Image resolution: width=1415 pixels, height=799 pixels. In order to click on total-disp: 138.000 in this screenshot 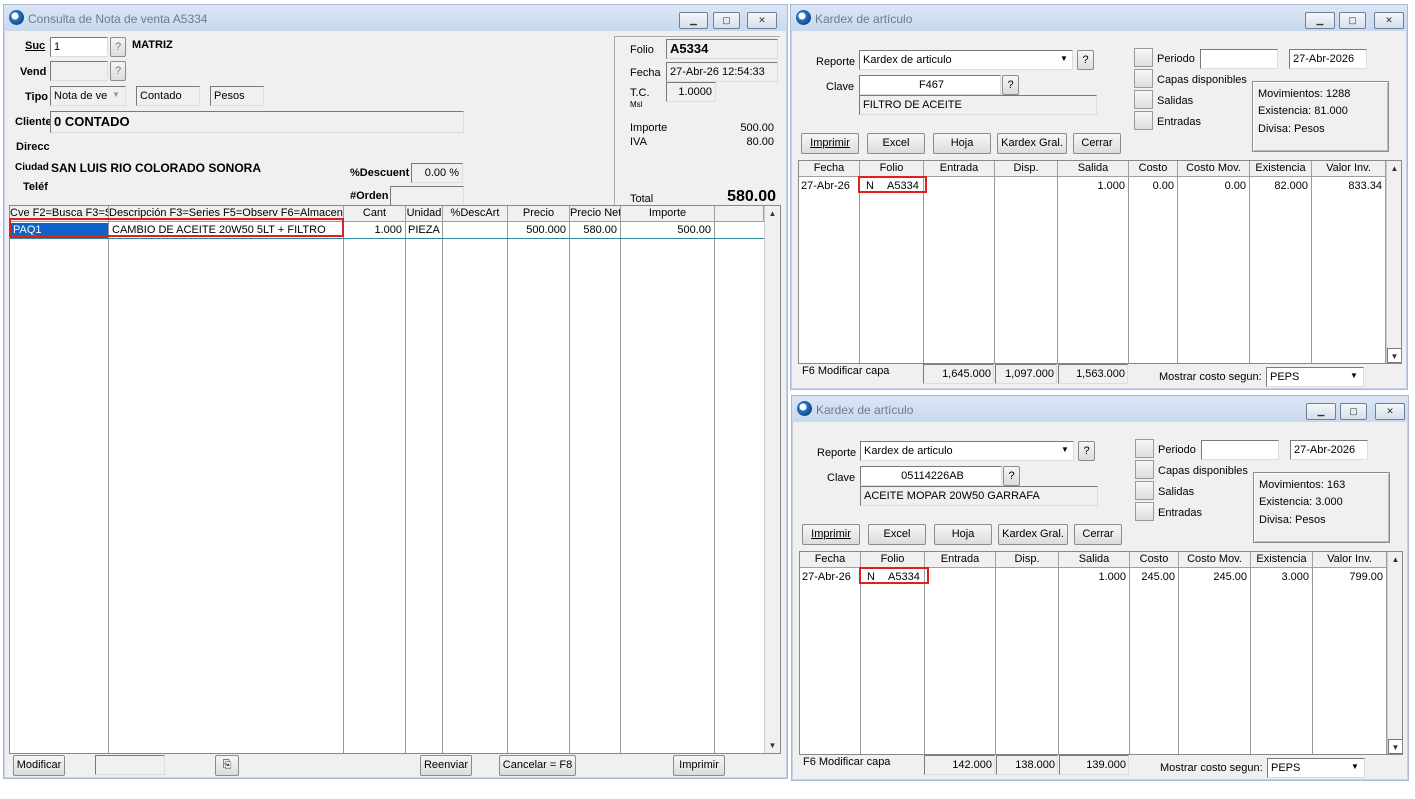, I will do `click(1027, 765)`.